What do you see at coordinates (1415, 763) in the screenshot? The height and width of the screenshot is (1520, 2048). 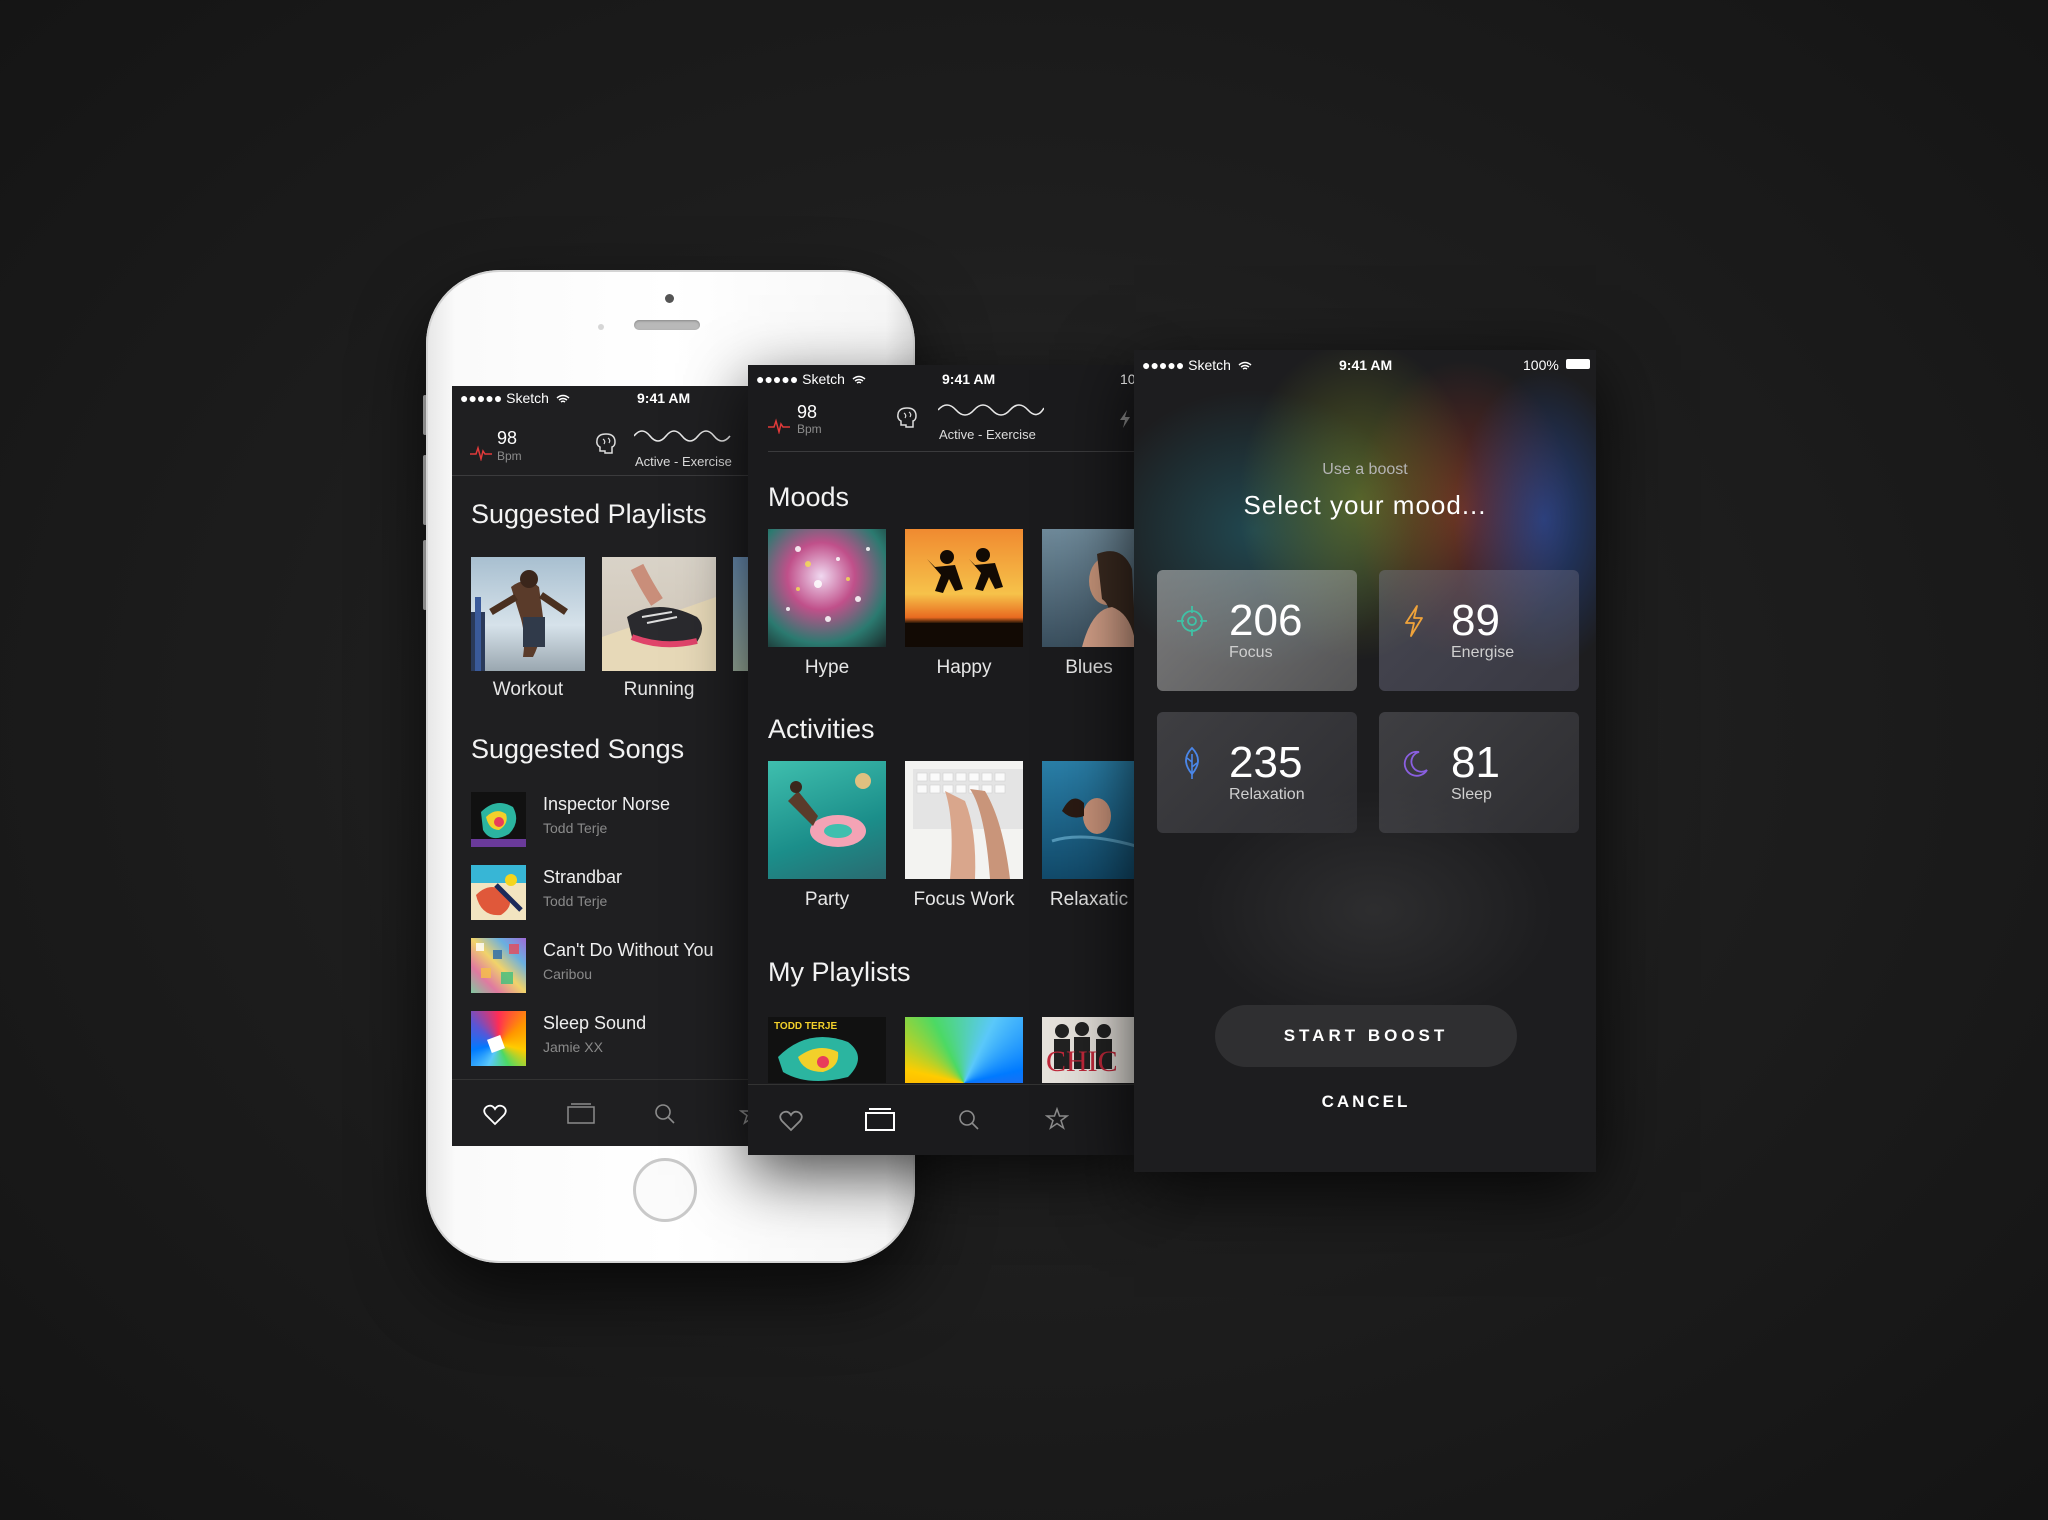 I see `moon-icon` at bounding box center [1415, 763].